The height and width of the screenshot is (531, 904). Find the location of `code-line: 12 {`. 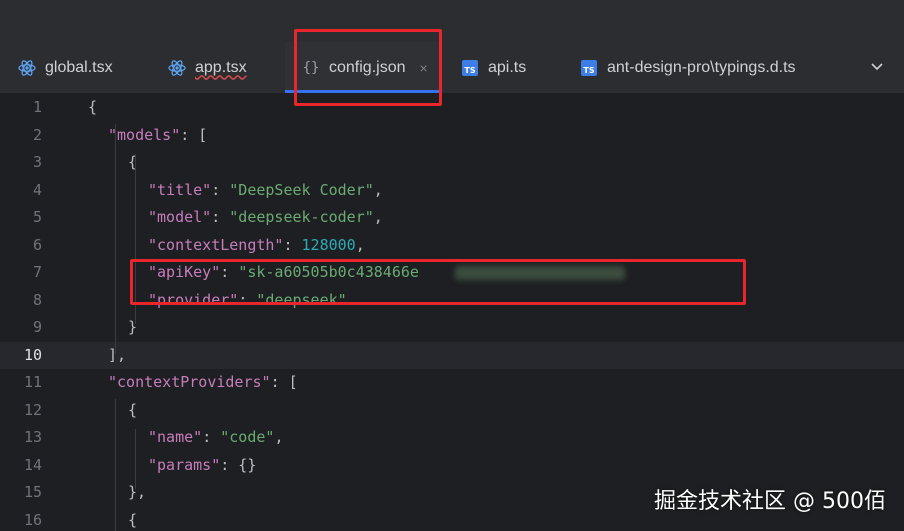

code-line: 12 { is located at coordinates (452, 411).